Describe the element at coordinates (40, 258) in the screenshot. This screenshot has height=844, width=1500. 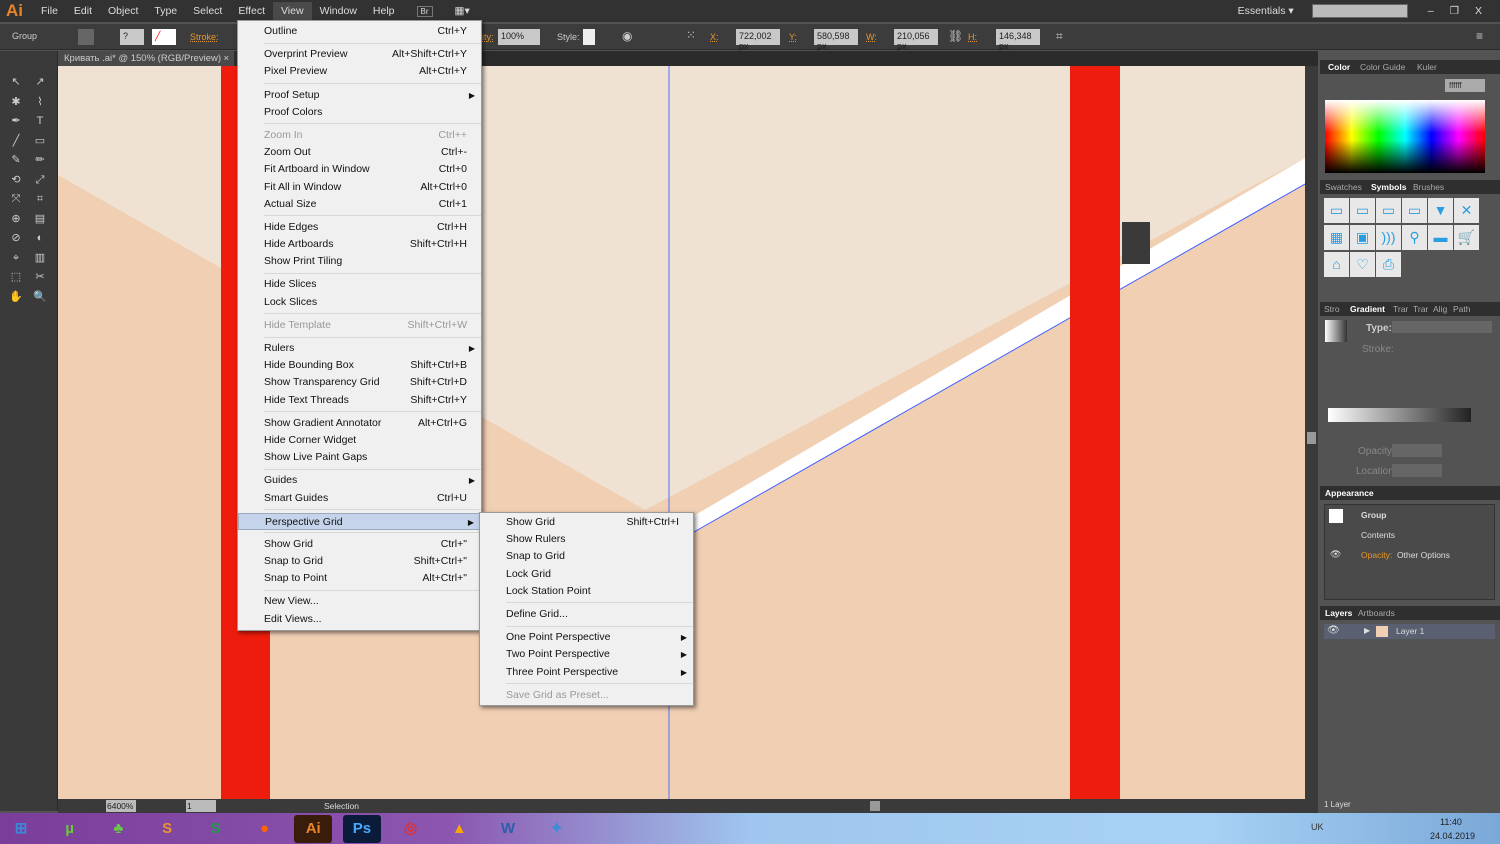
I see `tool-icon-19: ▥` at that location.